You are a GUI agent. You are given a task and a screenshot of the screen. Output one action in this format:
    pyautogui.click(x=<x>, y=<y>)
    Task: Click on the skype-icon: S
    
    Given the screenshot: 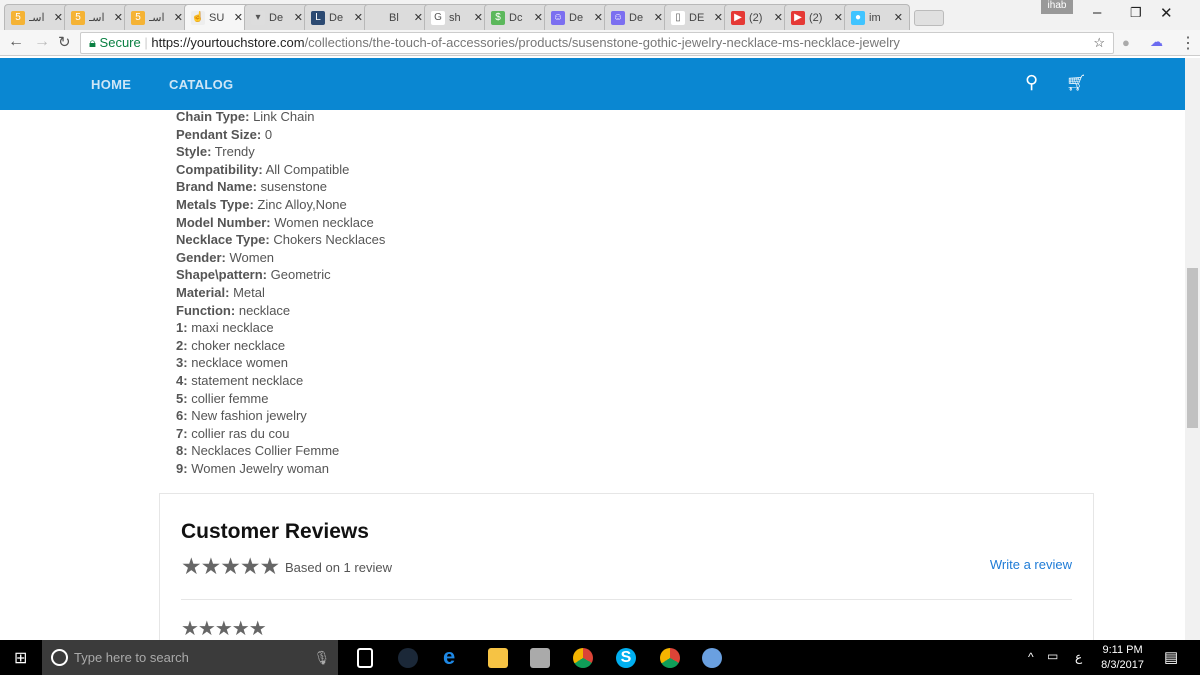 What is the action you would take?
    pyautogui.click(x=626, y=658)
    